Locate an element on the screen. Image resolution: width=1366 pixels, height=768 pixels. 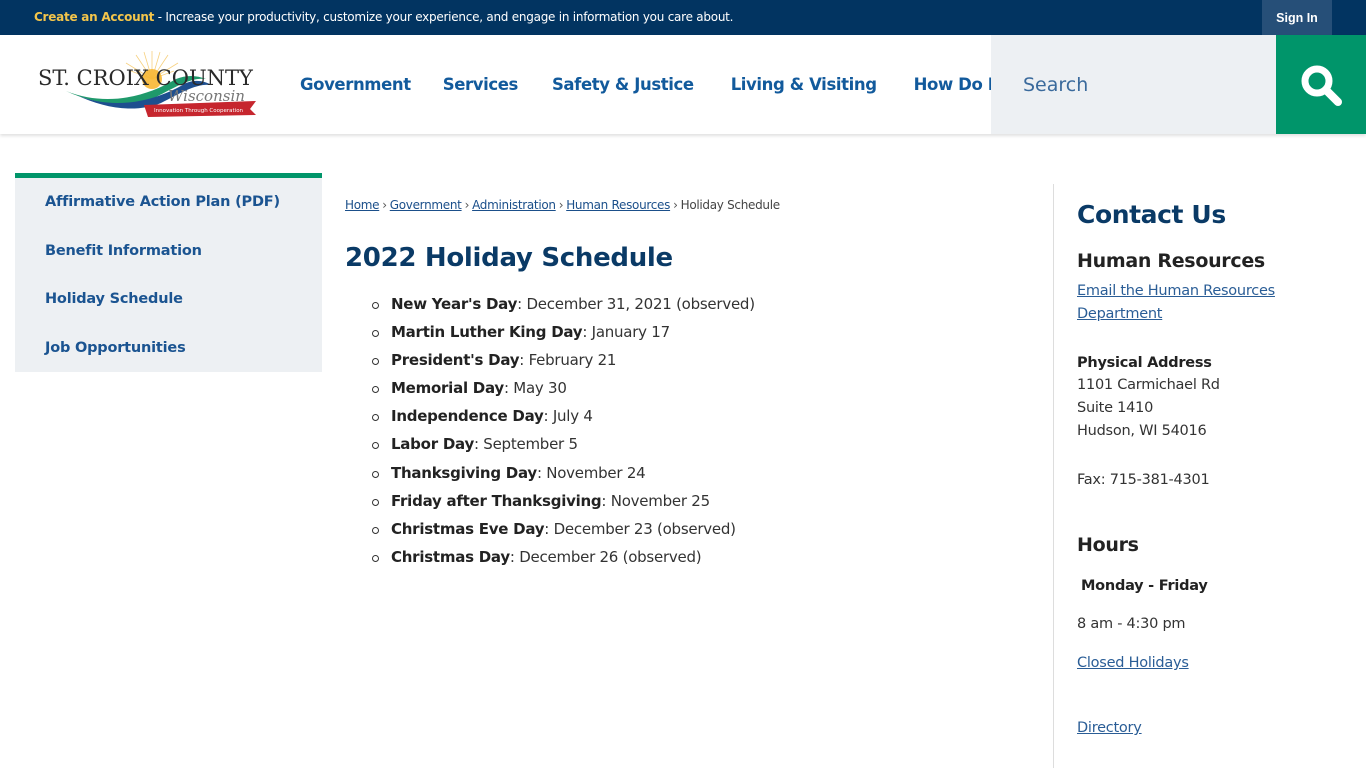
sidebar-item-affirmative-action-plan: Affirmative Action Plan (PDF) is located at coordinates (162, 202).